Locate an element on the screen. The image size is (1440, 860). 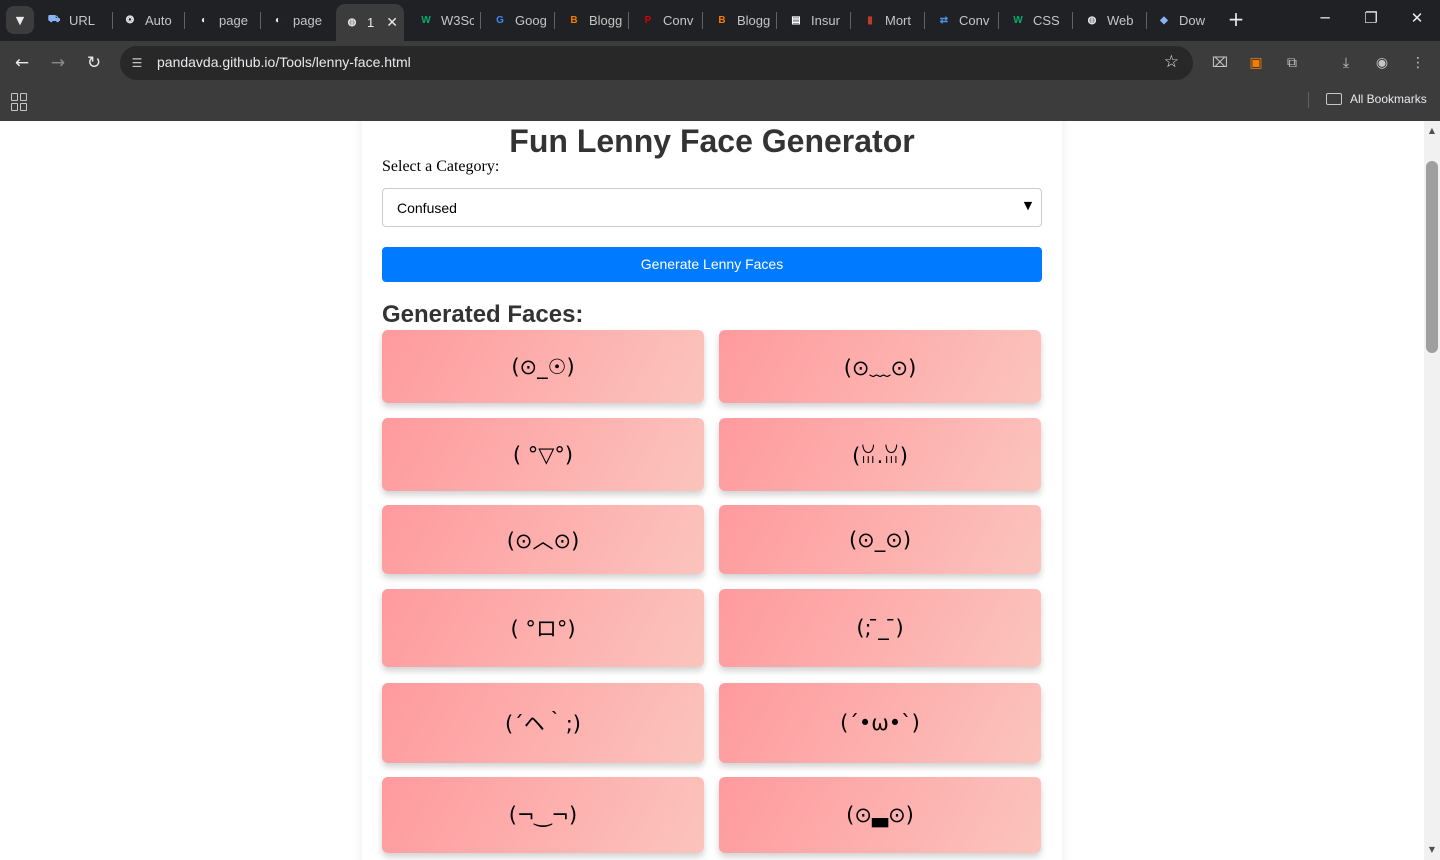
tab-label: URL is located at coordinates (82, 20).